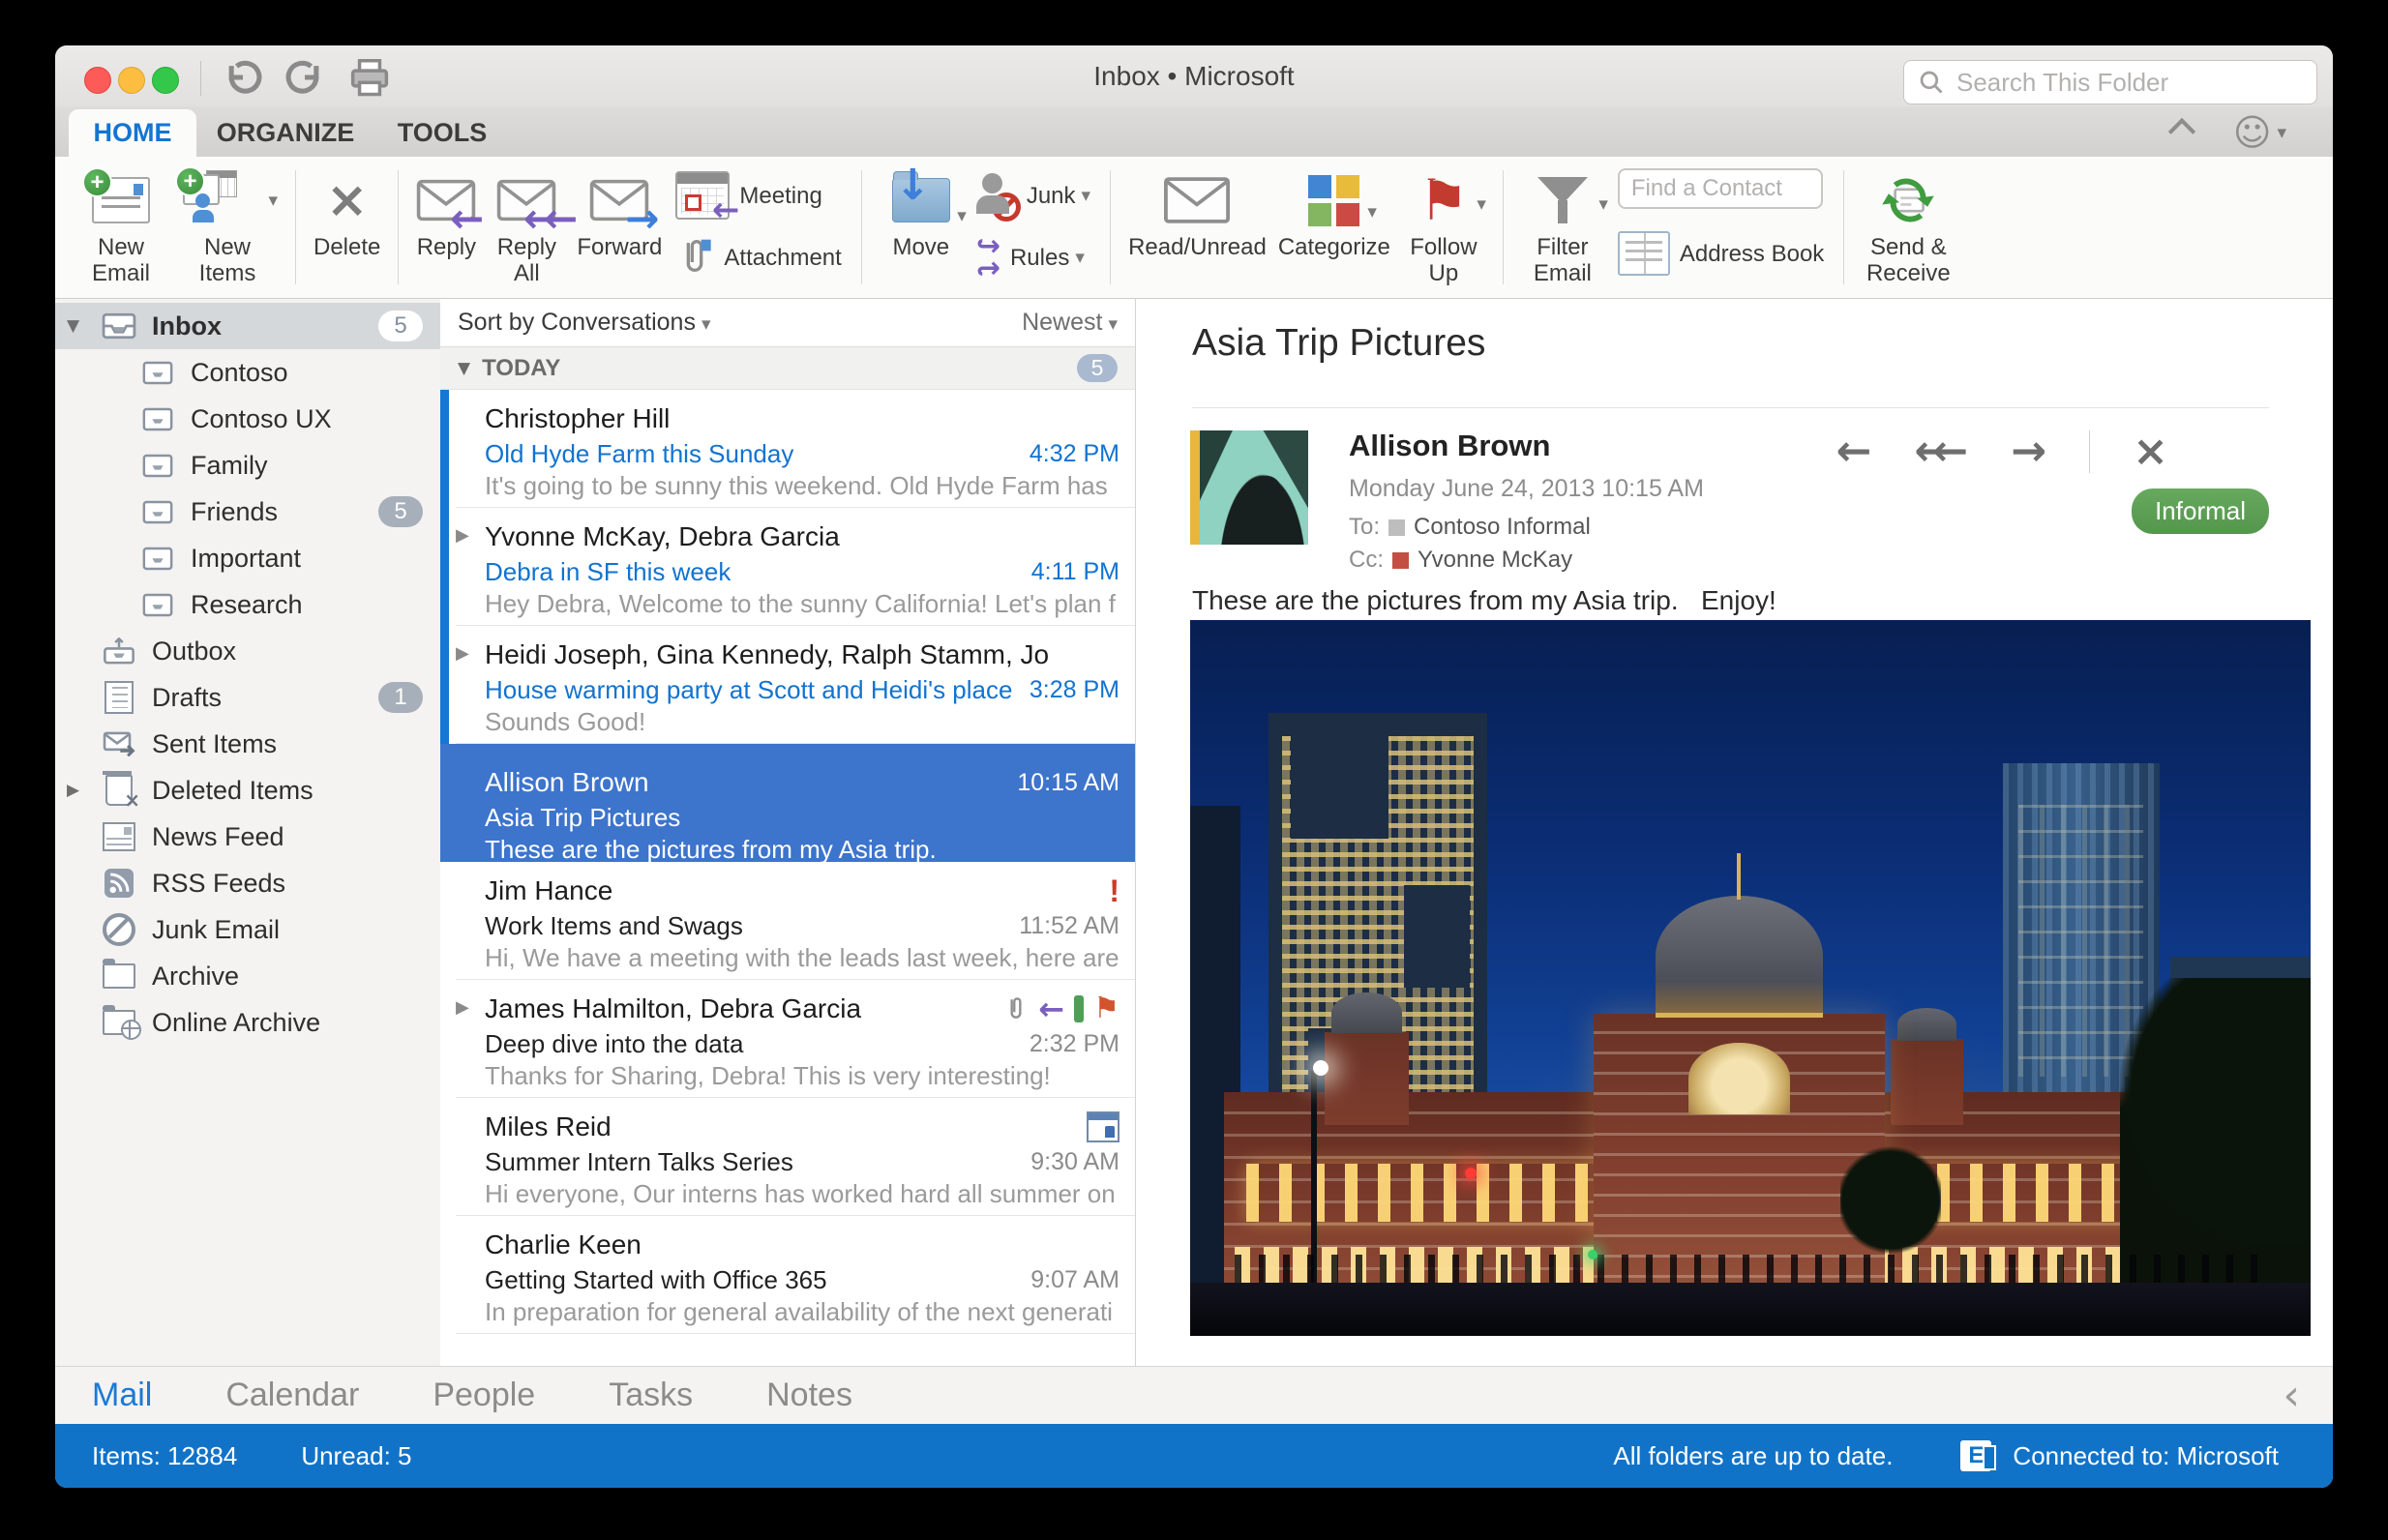  I want to click on group-count-badge: 5, so click(1097, 368).